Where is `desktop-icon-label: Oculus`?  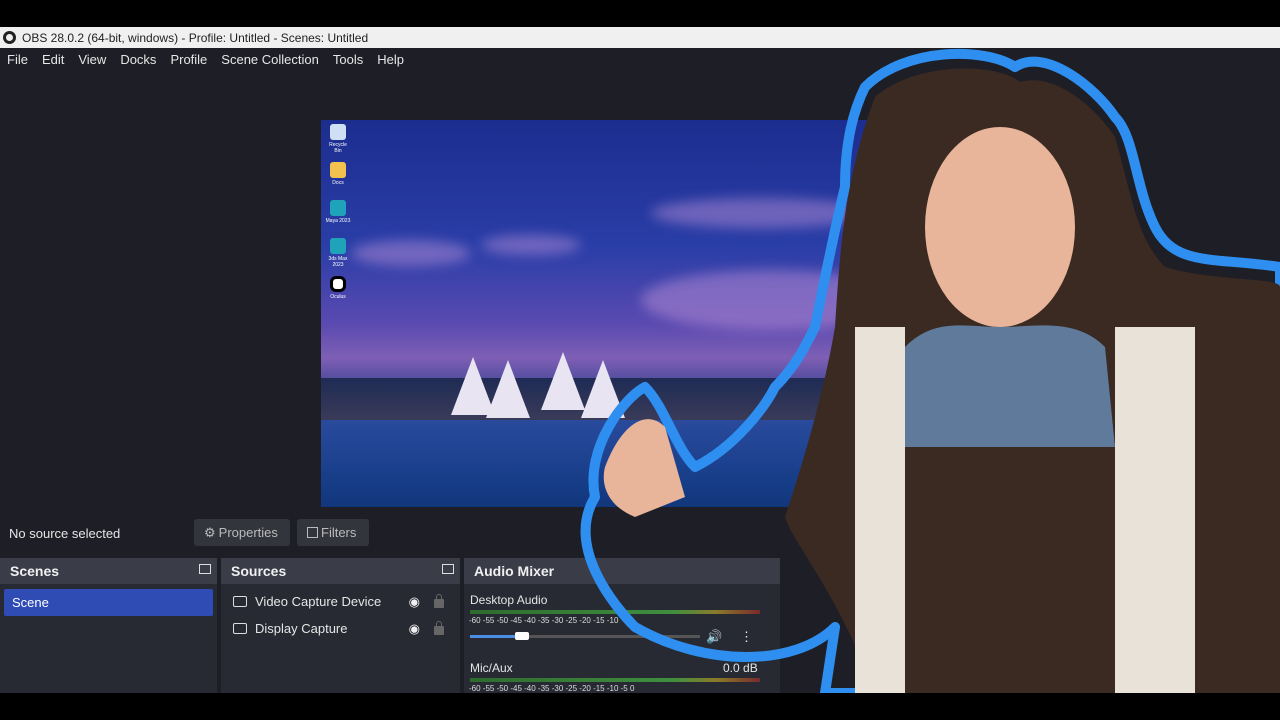
desktop-icon-label: Oculus is located at coordinates (338, 297).